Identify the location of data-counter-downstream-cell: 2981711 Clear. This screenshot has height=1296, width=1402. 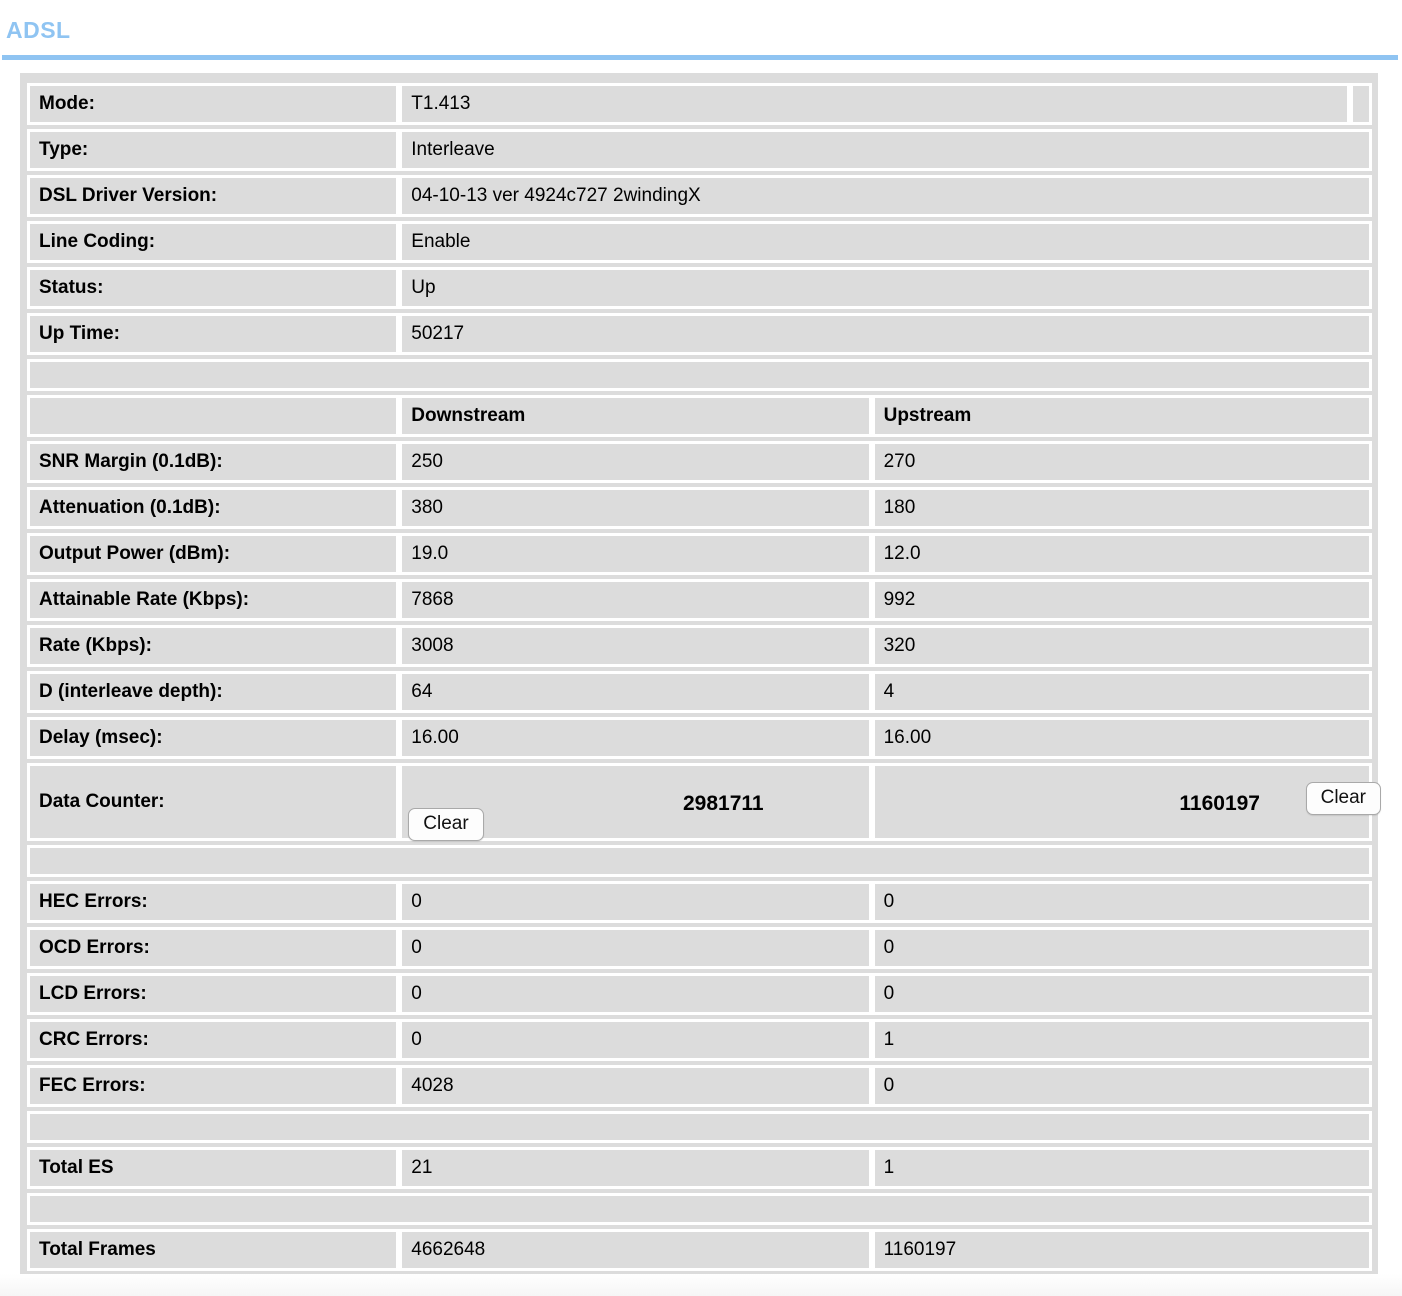
(635, 802).